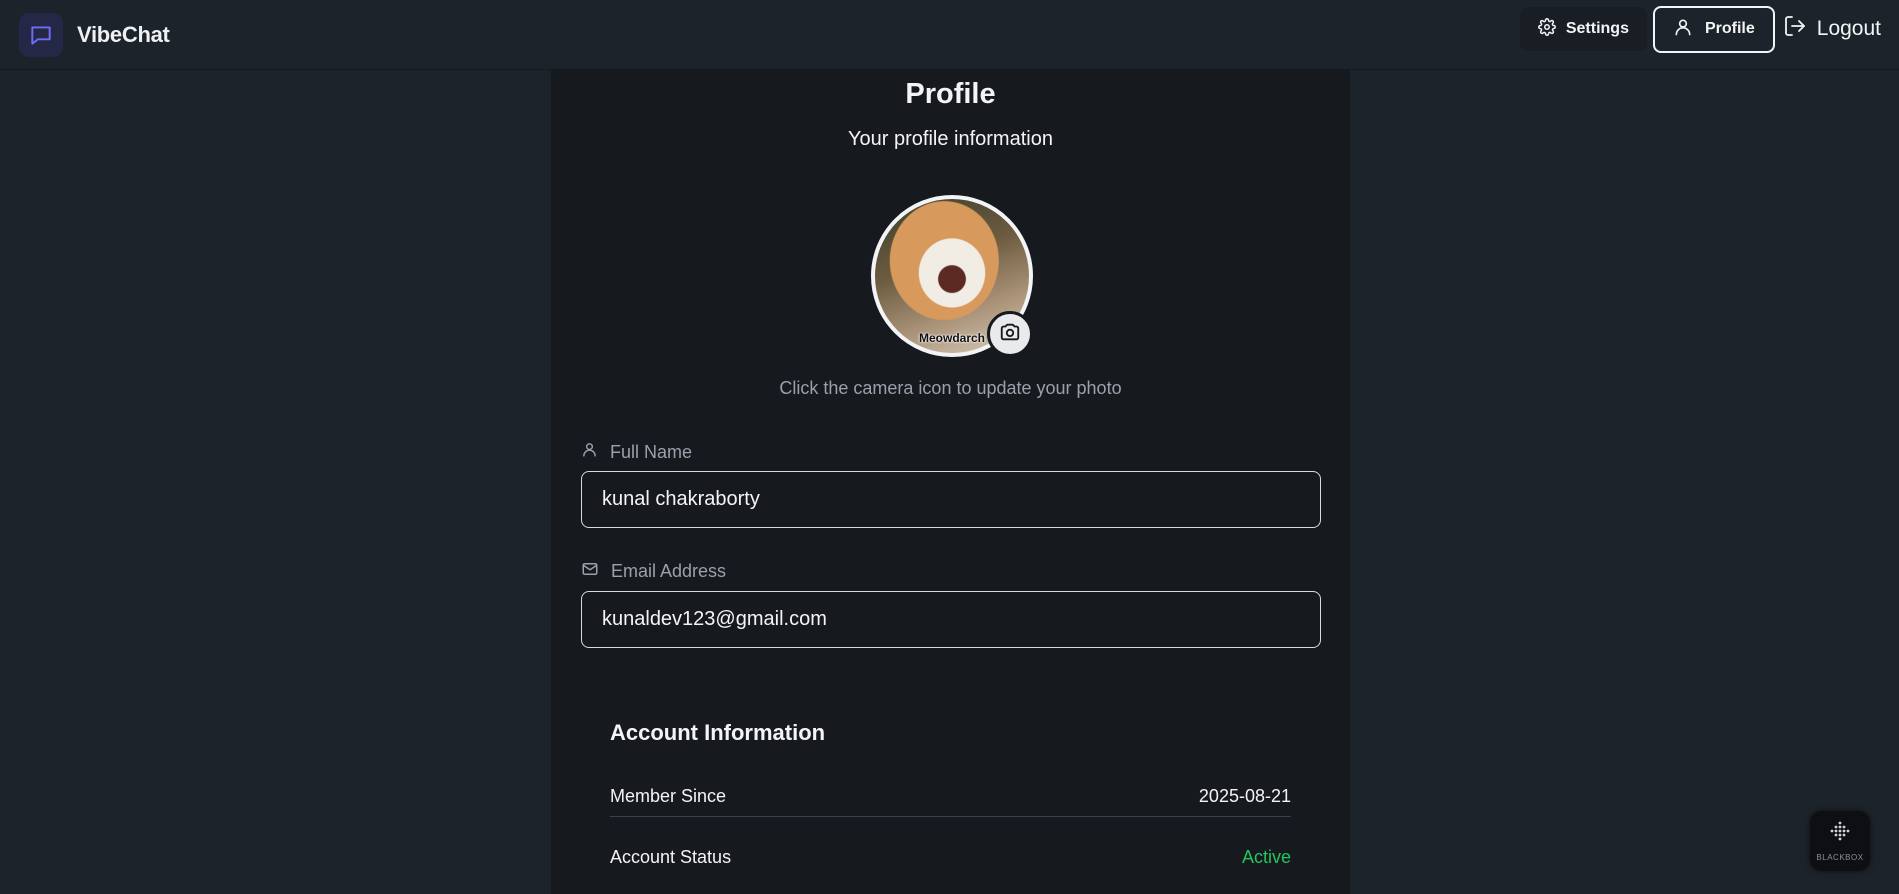  I want to click on mail-icon, so click(590, 571).